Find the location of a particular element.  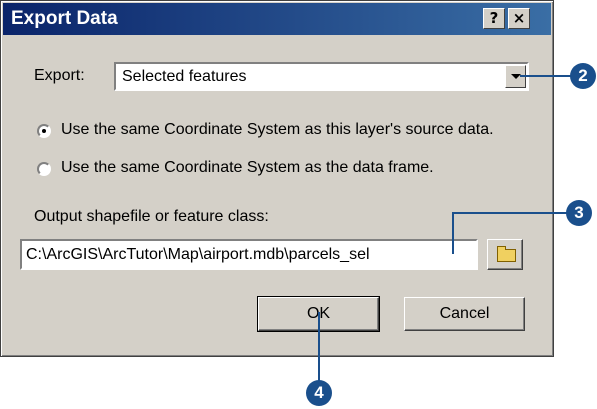

folder-open-icon is located at coordinates (506, 254).